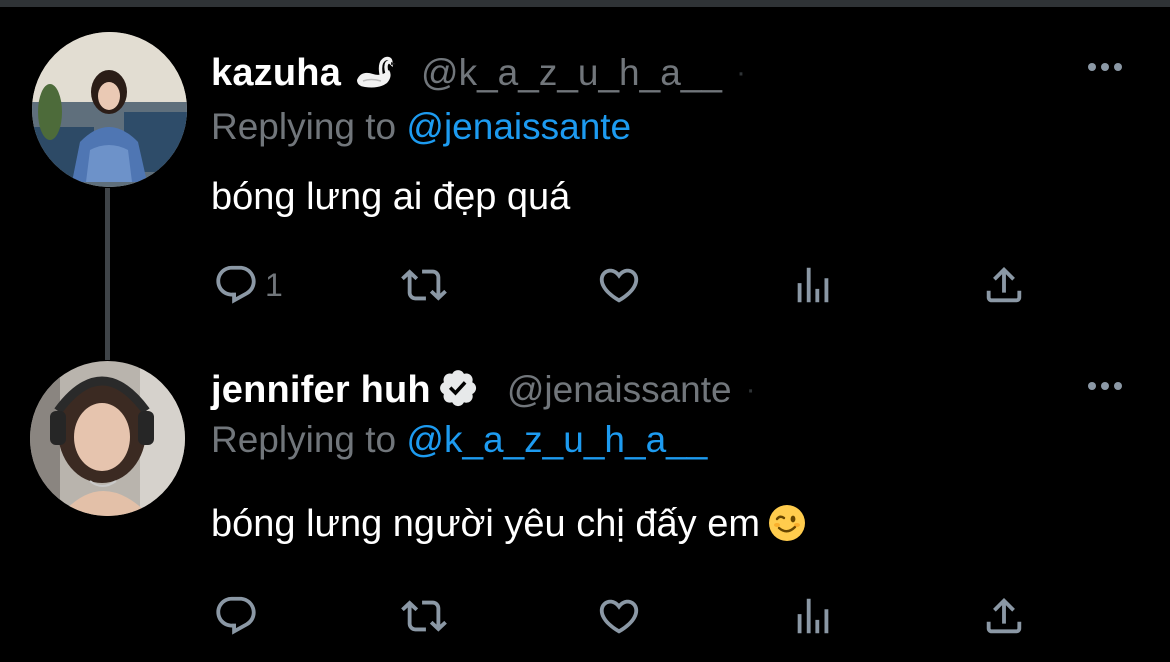  What do you see at coordinates (787, 523) in the screenshot?
I see `wink-emoji` at bounding box center [787, 523].